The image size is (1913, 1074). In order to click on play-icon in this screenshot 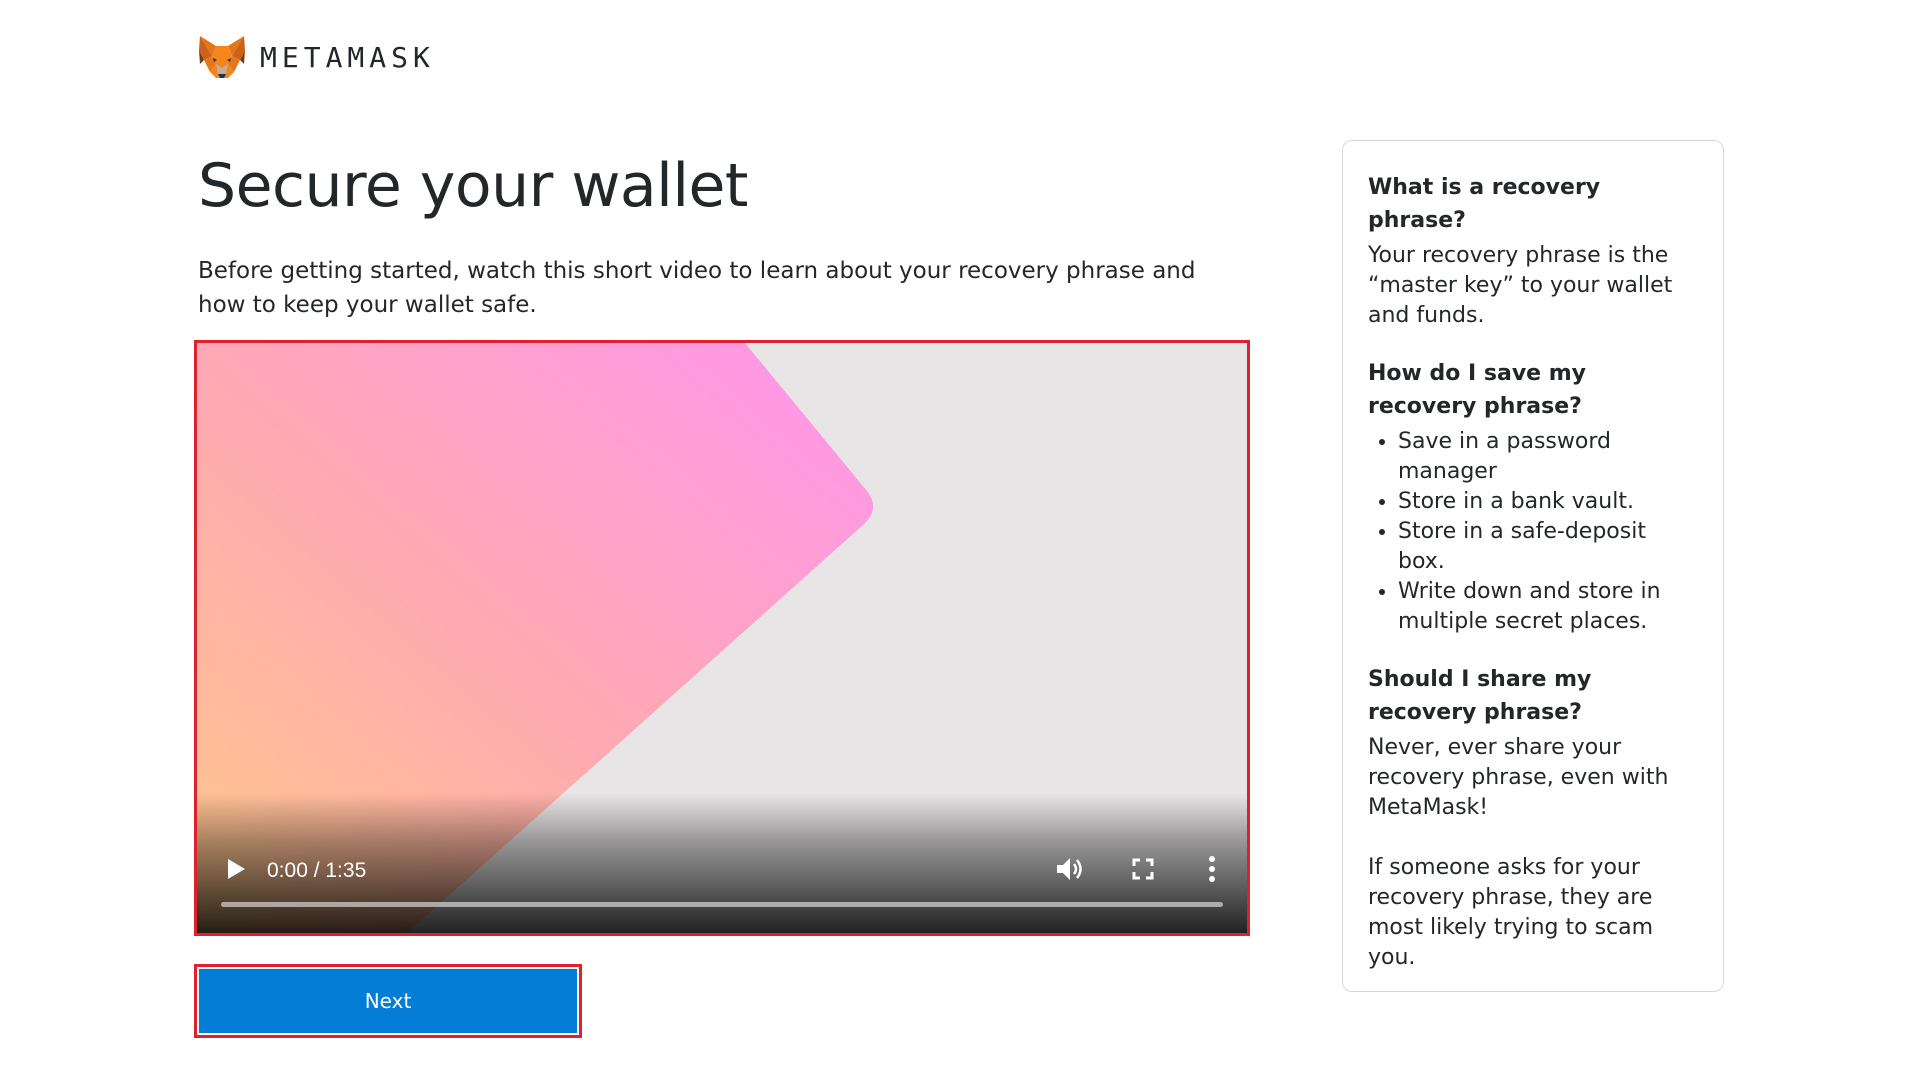, I will do `click(236, 869)`.